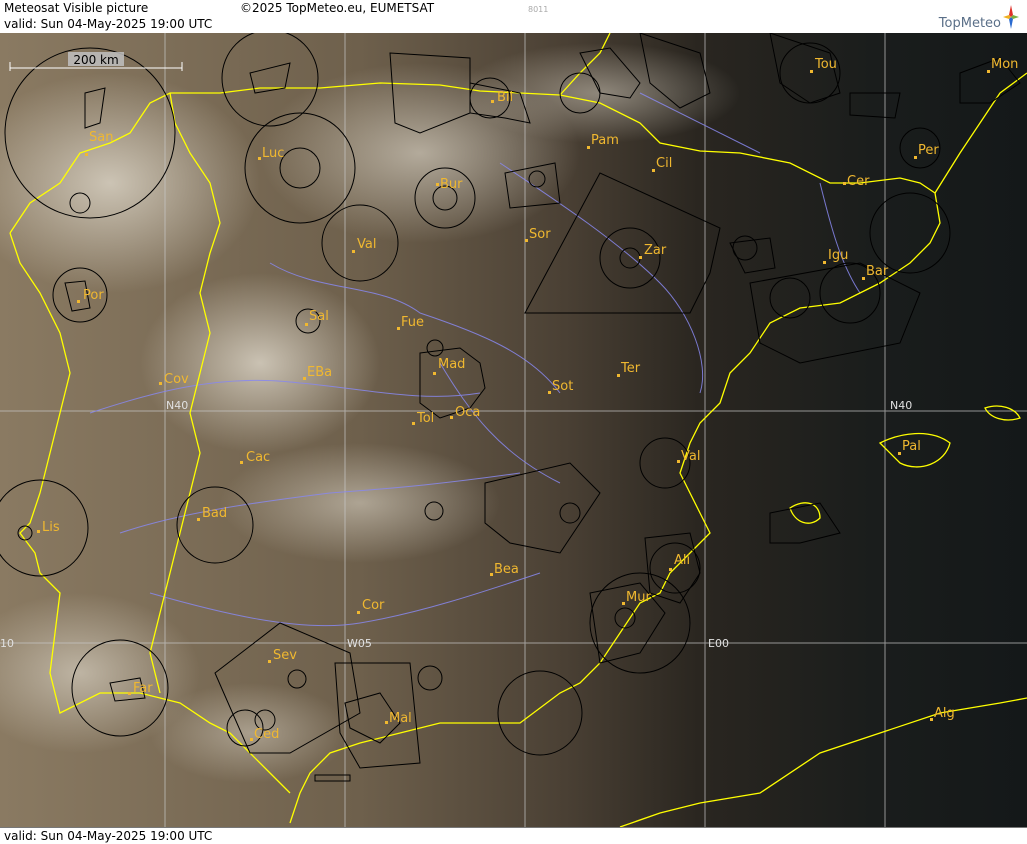  I want to click on topmeteo-logo: TopMeteo, so click(971, 17).